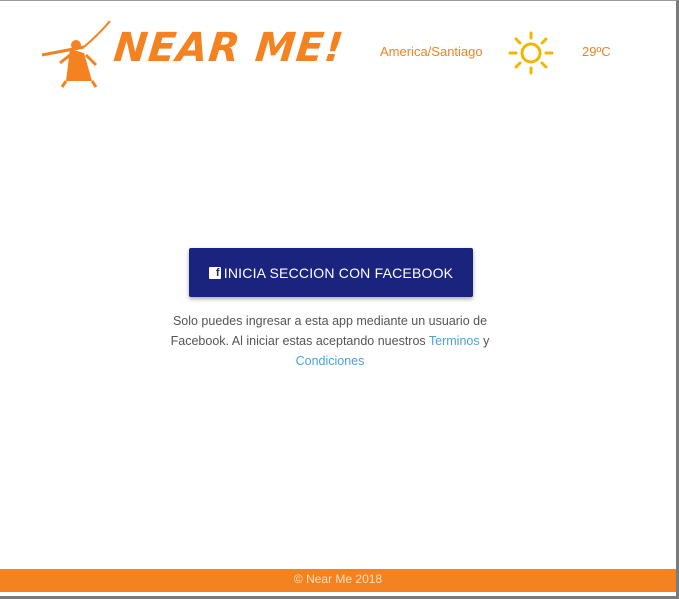 This screenshot has height=599, width=679. Describe the element at coordinates (214, 272) in the screenshot. I see `facebook-icon: f` at that location.